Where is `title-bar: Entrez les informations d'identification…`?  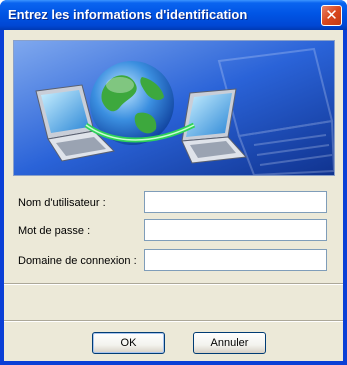
title-bar: Entrez les informations d'identification… is located at coordinates (173, 15).